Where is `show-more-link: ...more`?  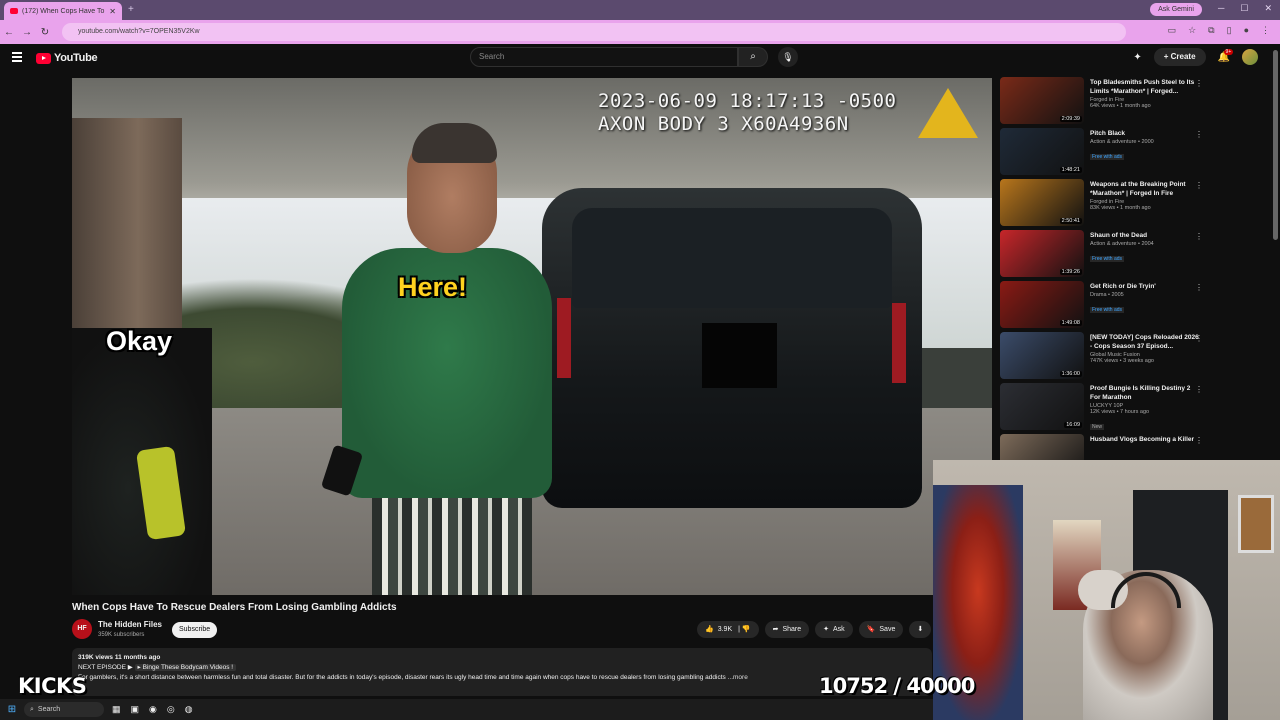 show-more-link: ...more is located at coordinates (738, 677).